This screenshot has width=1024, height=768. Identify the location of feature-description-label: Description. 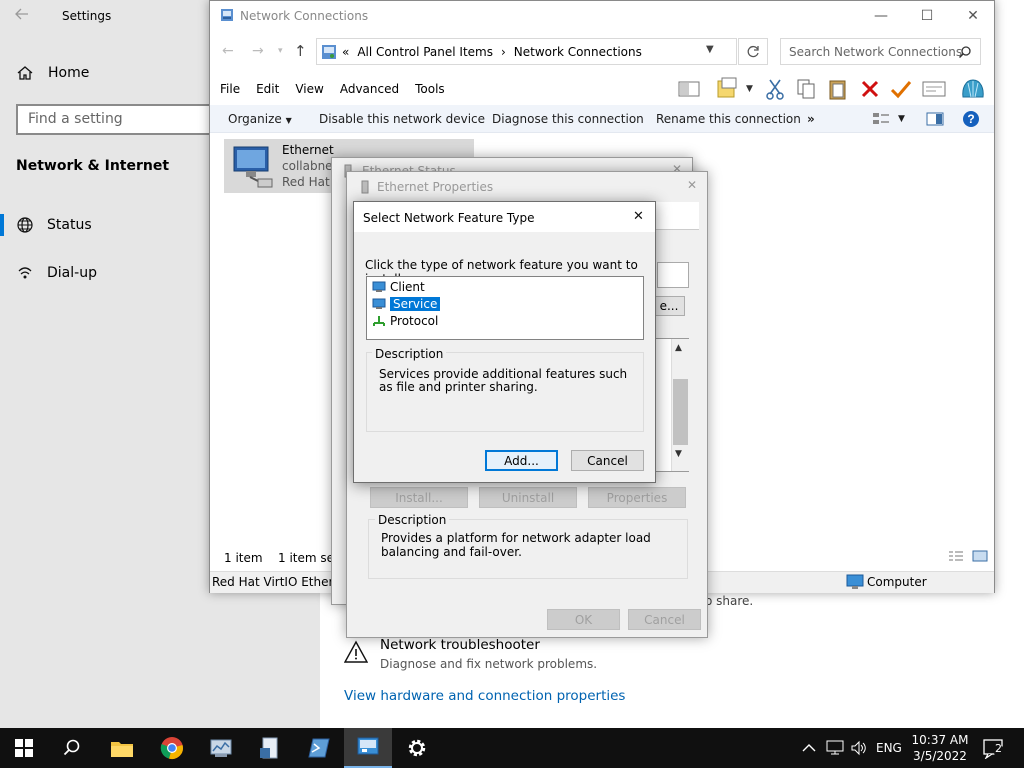
(409, 354).